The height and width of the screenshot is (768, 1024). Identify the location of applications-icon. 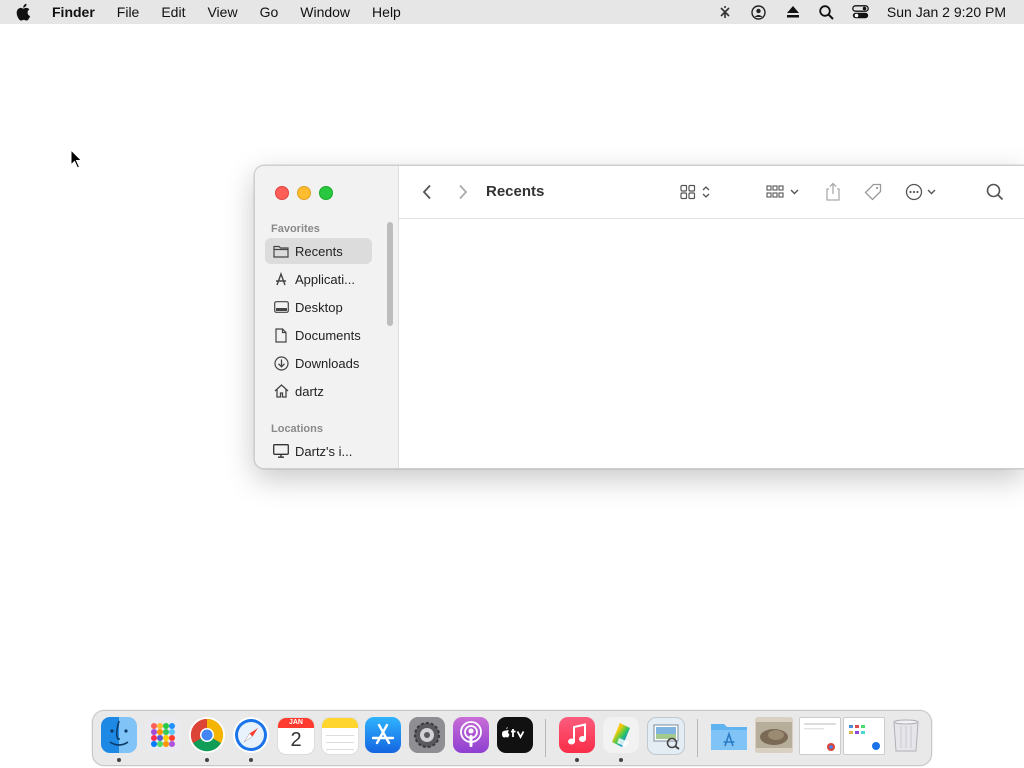
(281, 279).